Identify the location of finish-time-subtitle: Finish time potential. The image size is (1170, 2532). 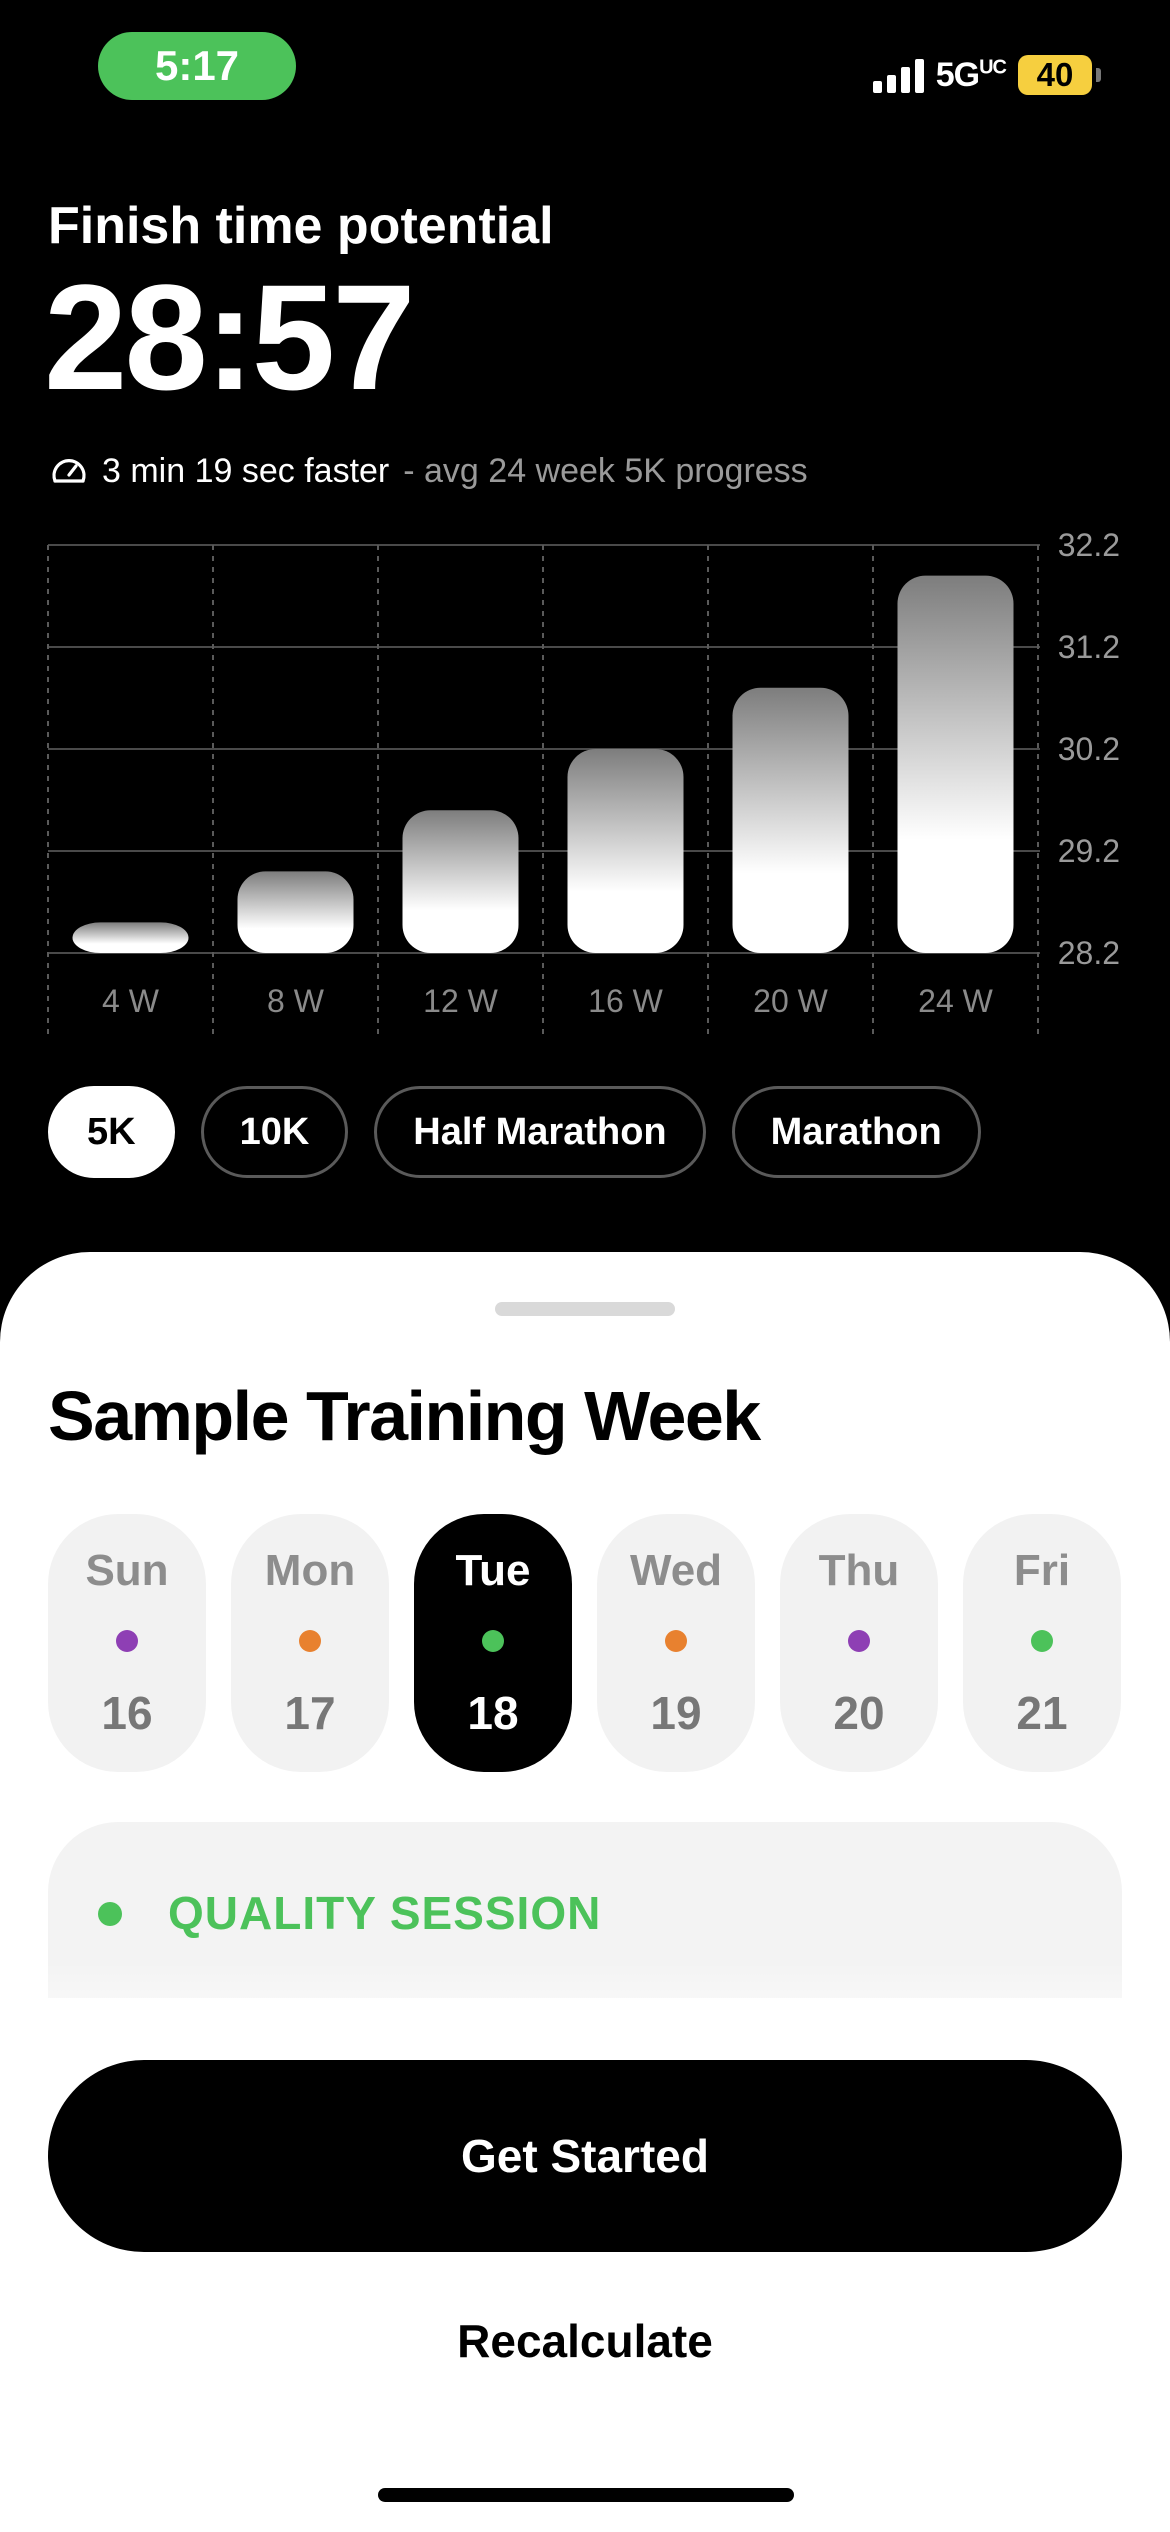
(301, 226).